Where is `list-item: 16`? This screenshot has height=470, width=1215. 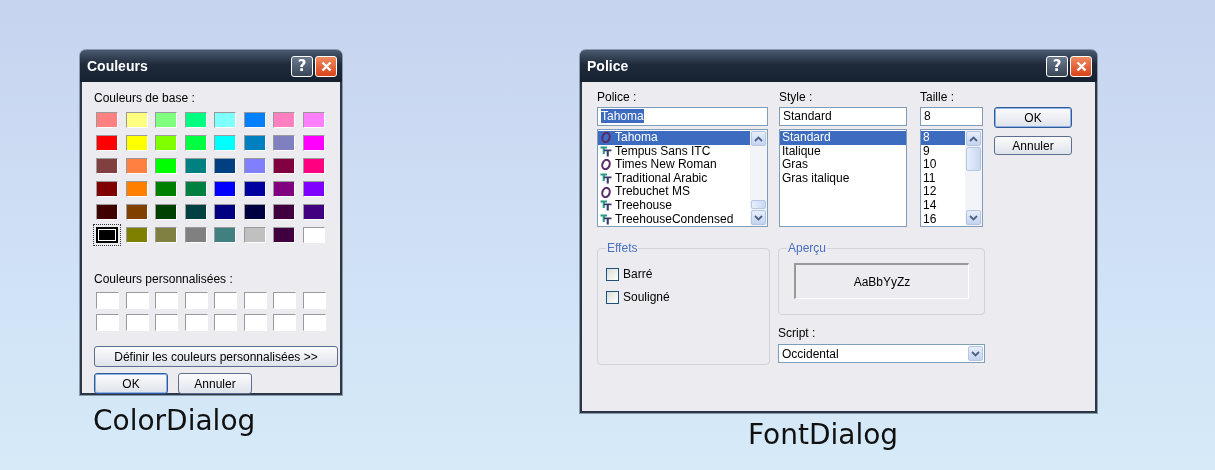 list-item: 16 is located at coordinates (943, 219).